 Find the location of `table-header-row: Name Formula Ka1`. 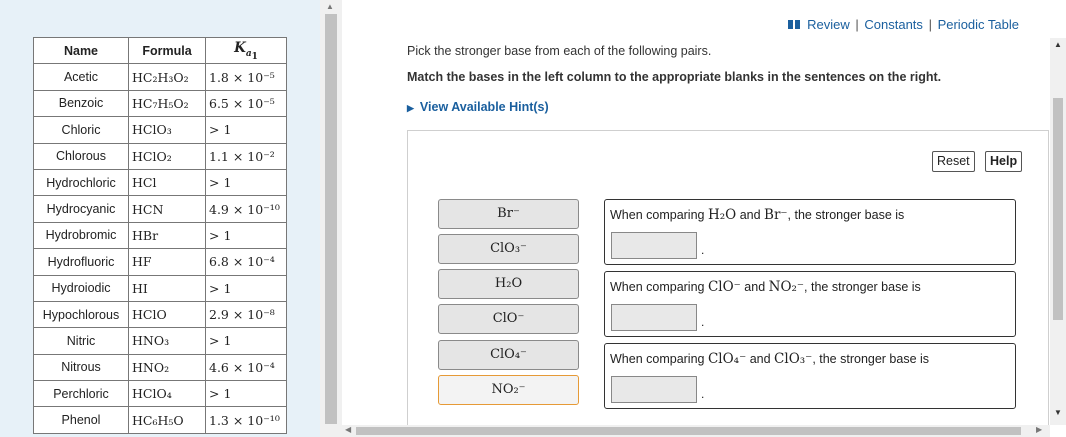

table-header-row: Name Formula Ka1 is located at coordinates (160, 50).